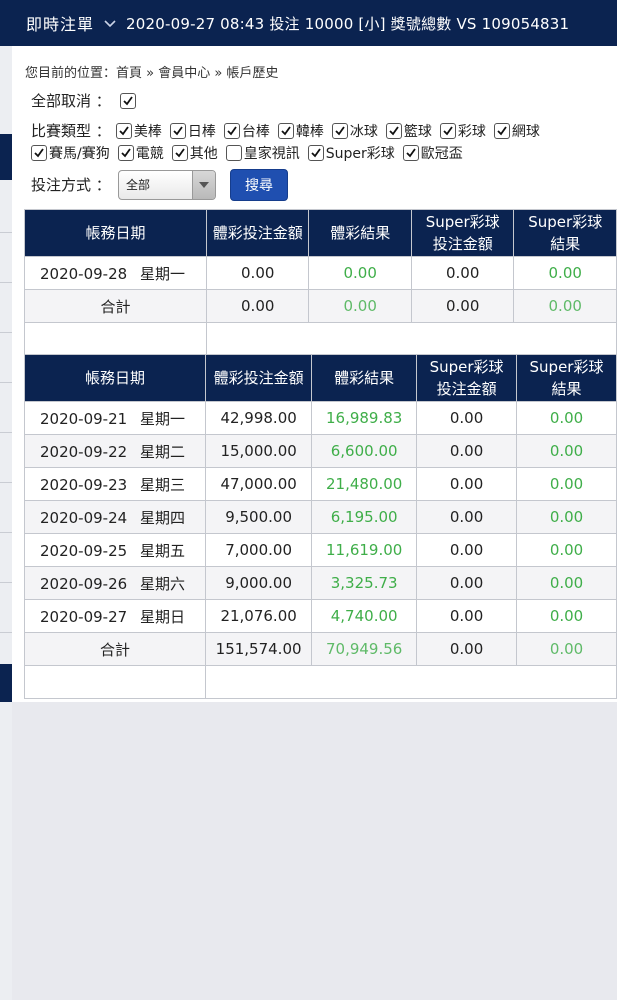 Image resolution: width=617 pixels, height=1000 pixels. Describe the element at coordinates (167, 185) in the screenshot. I see `method-select: 全部` at that location.